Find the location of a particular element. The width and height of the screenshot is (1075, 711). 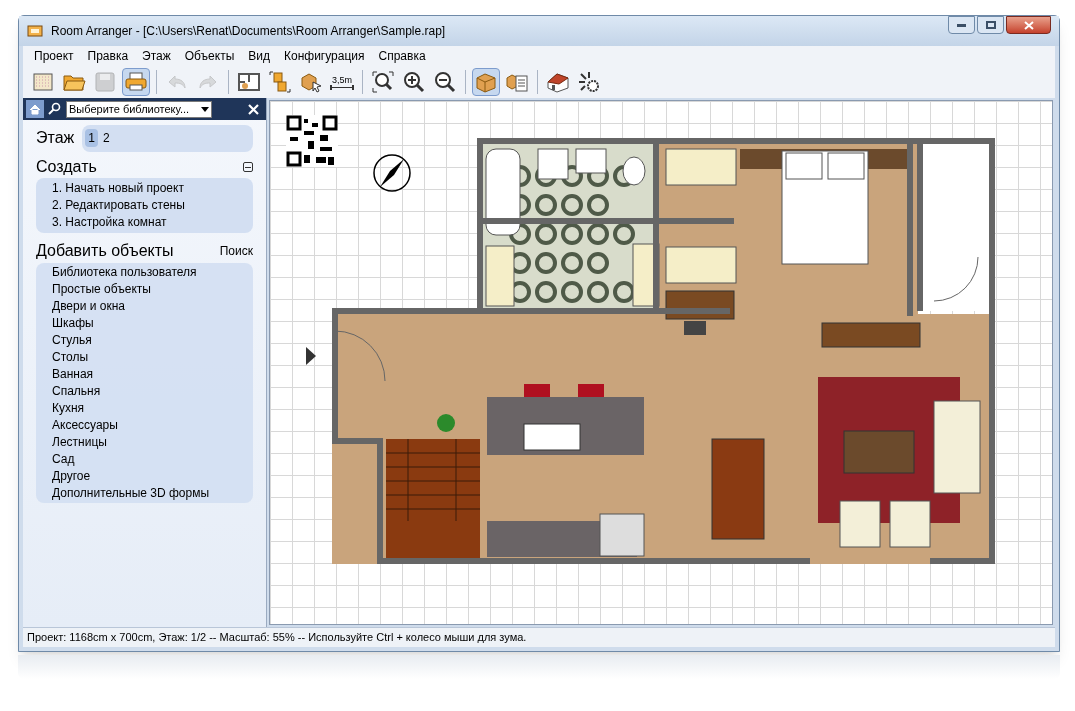

window-title: Room Arranger - [C:\Users\Renat\Documents\Room Arranger\Sample.rap] is located at coordinates (248, 31).